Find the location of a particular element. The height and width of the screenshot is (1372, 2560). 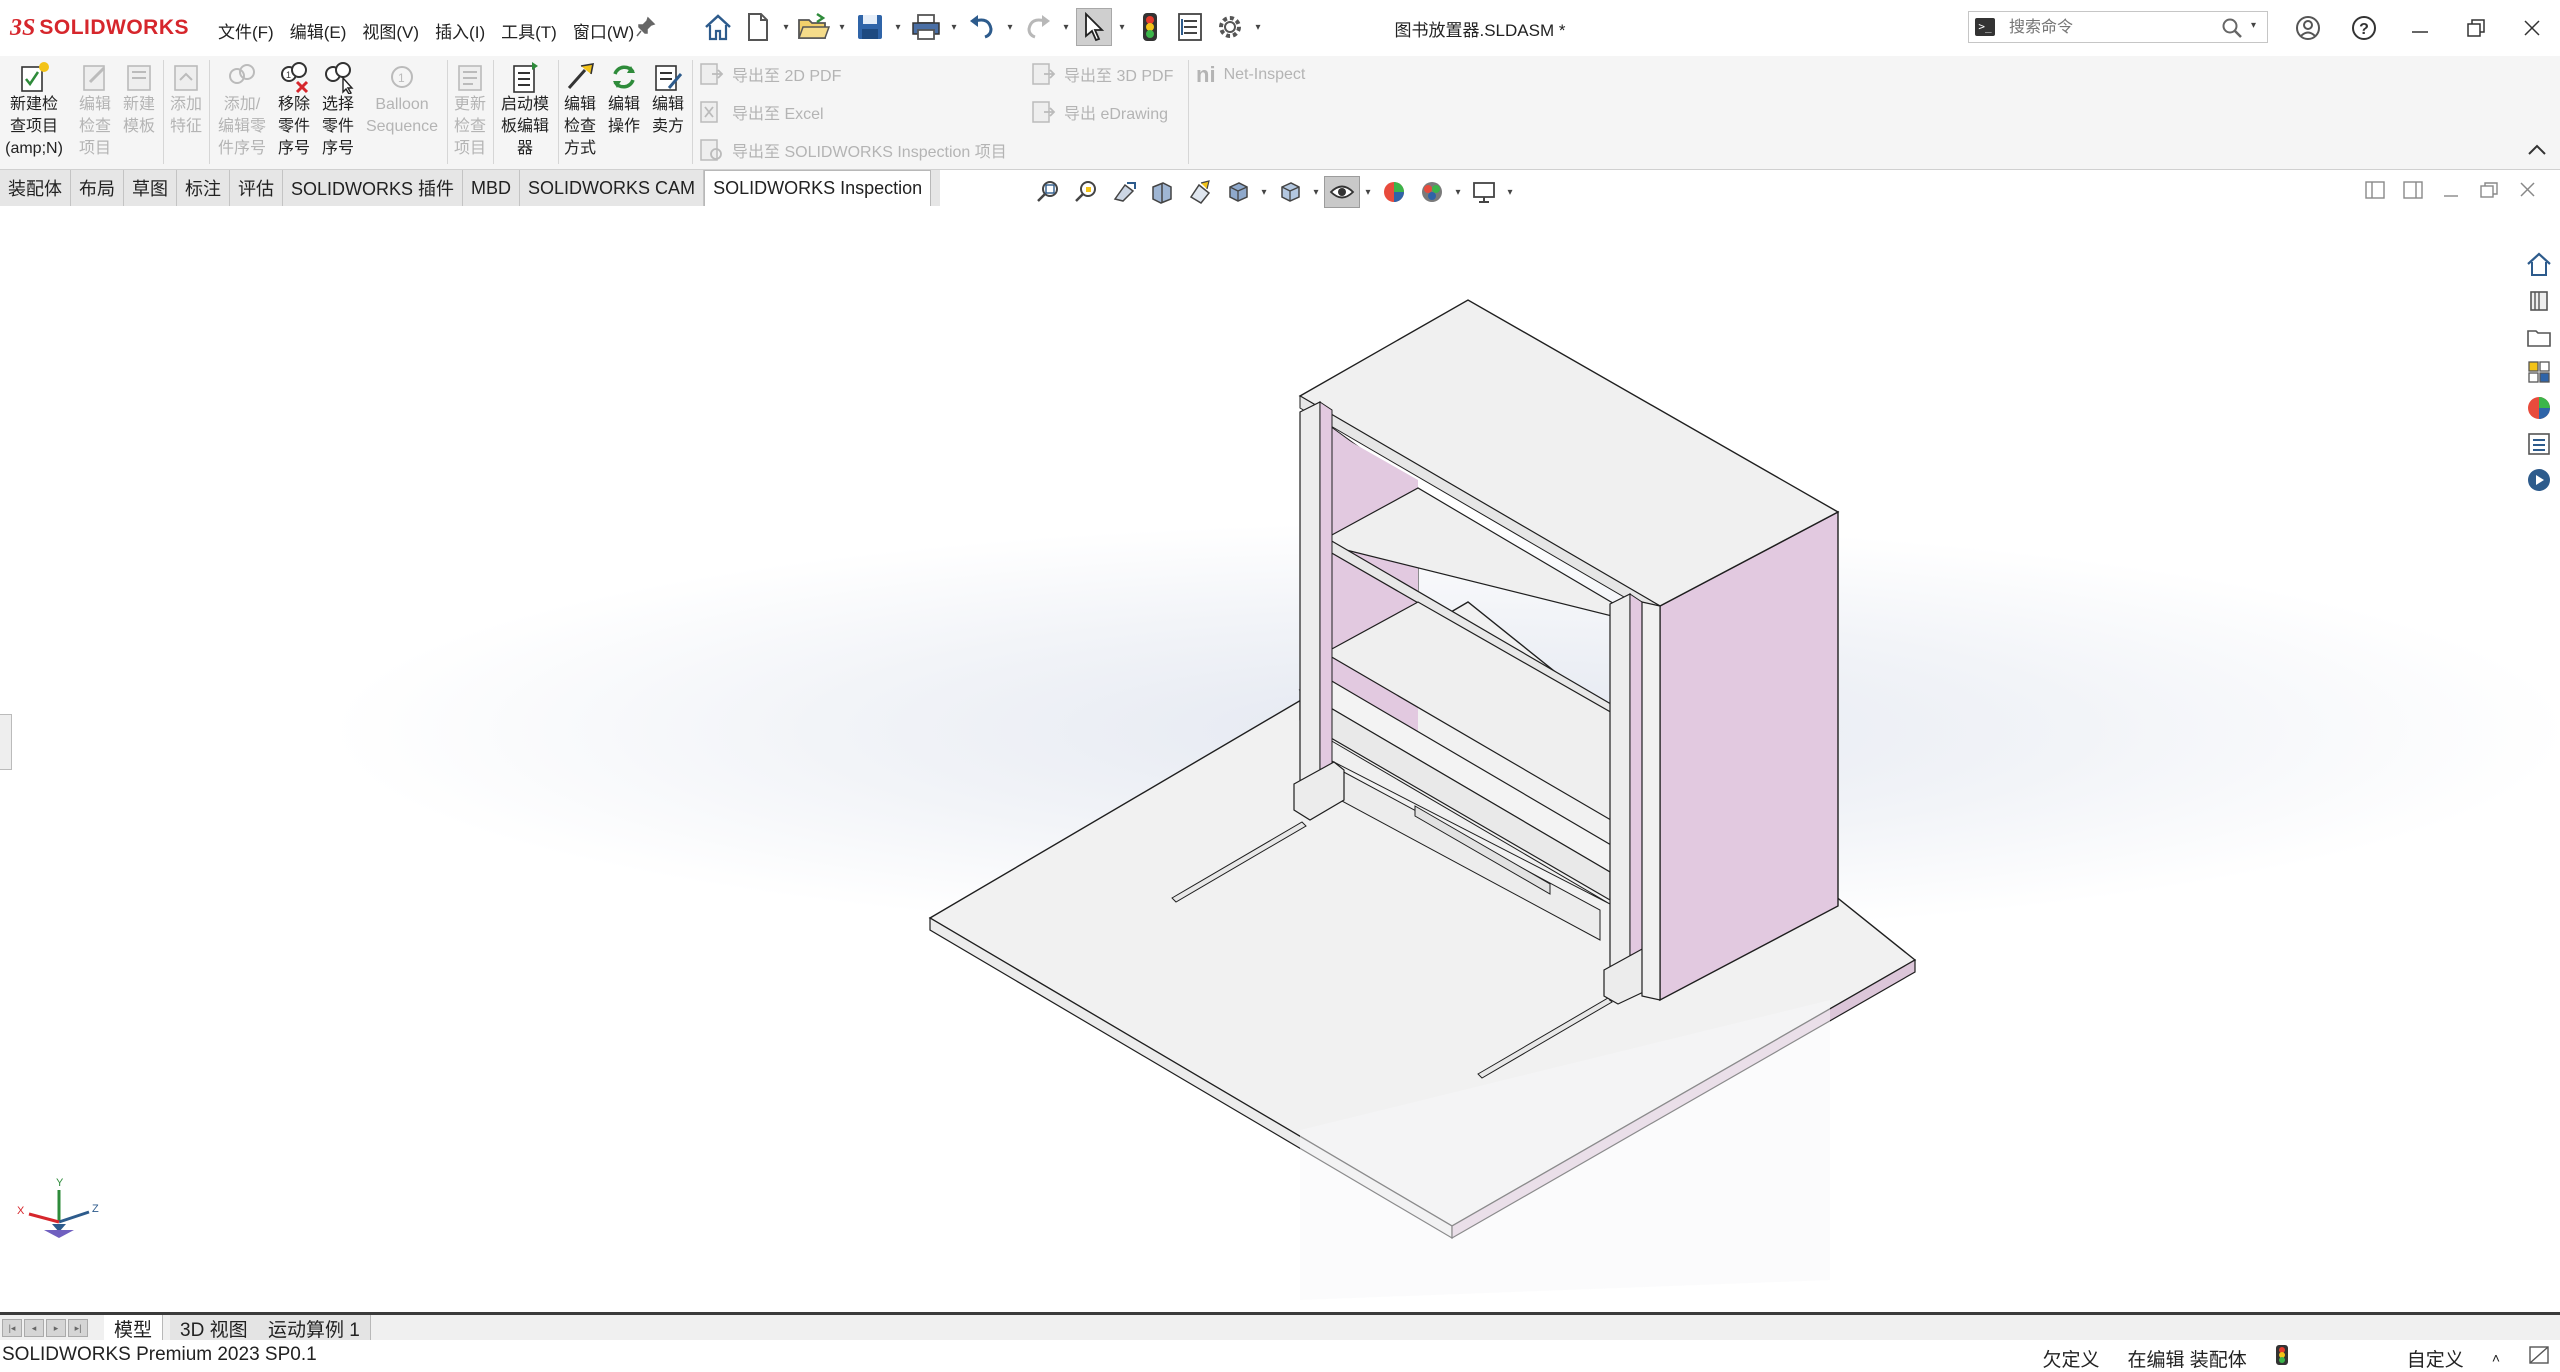

doc-minimize-icon is located at coordinates (2452, 192).